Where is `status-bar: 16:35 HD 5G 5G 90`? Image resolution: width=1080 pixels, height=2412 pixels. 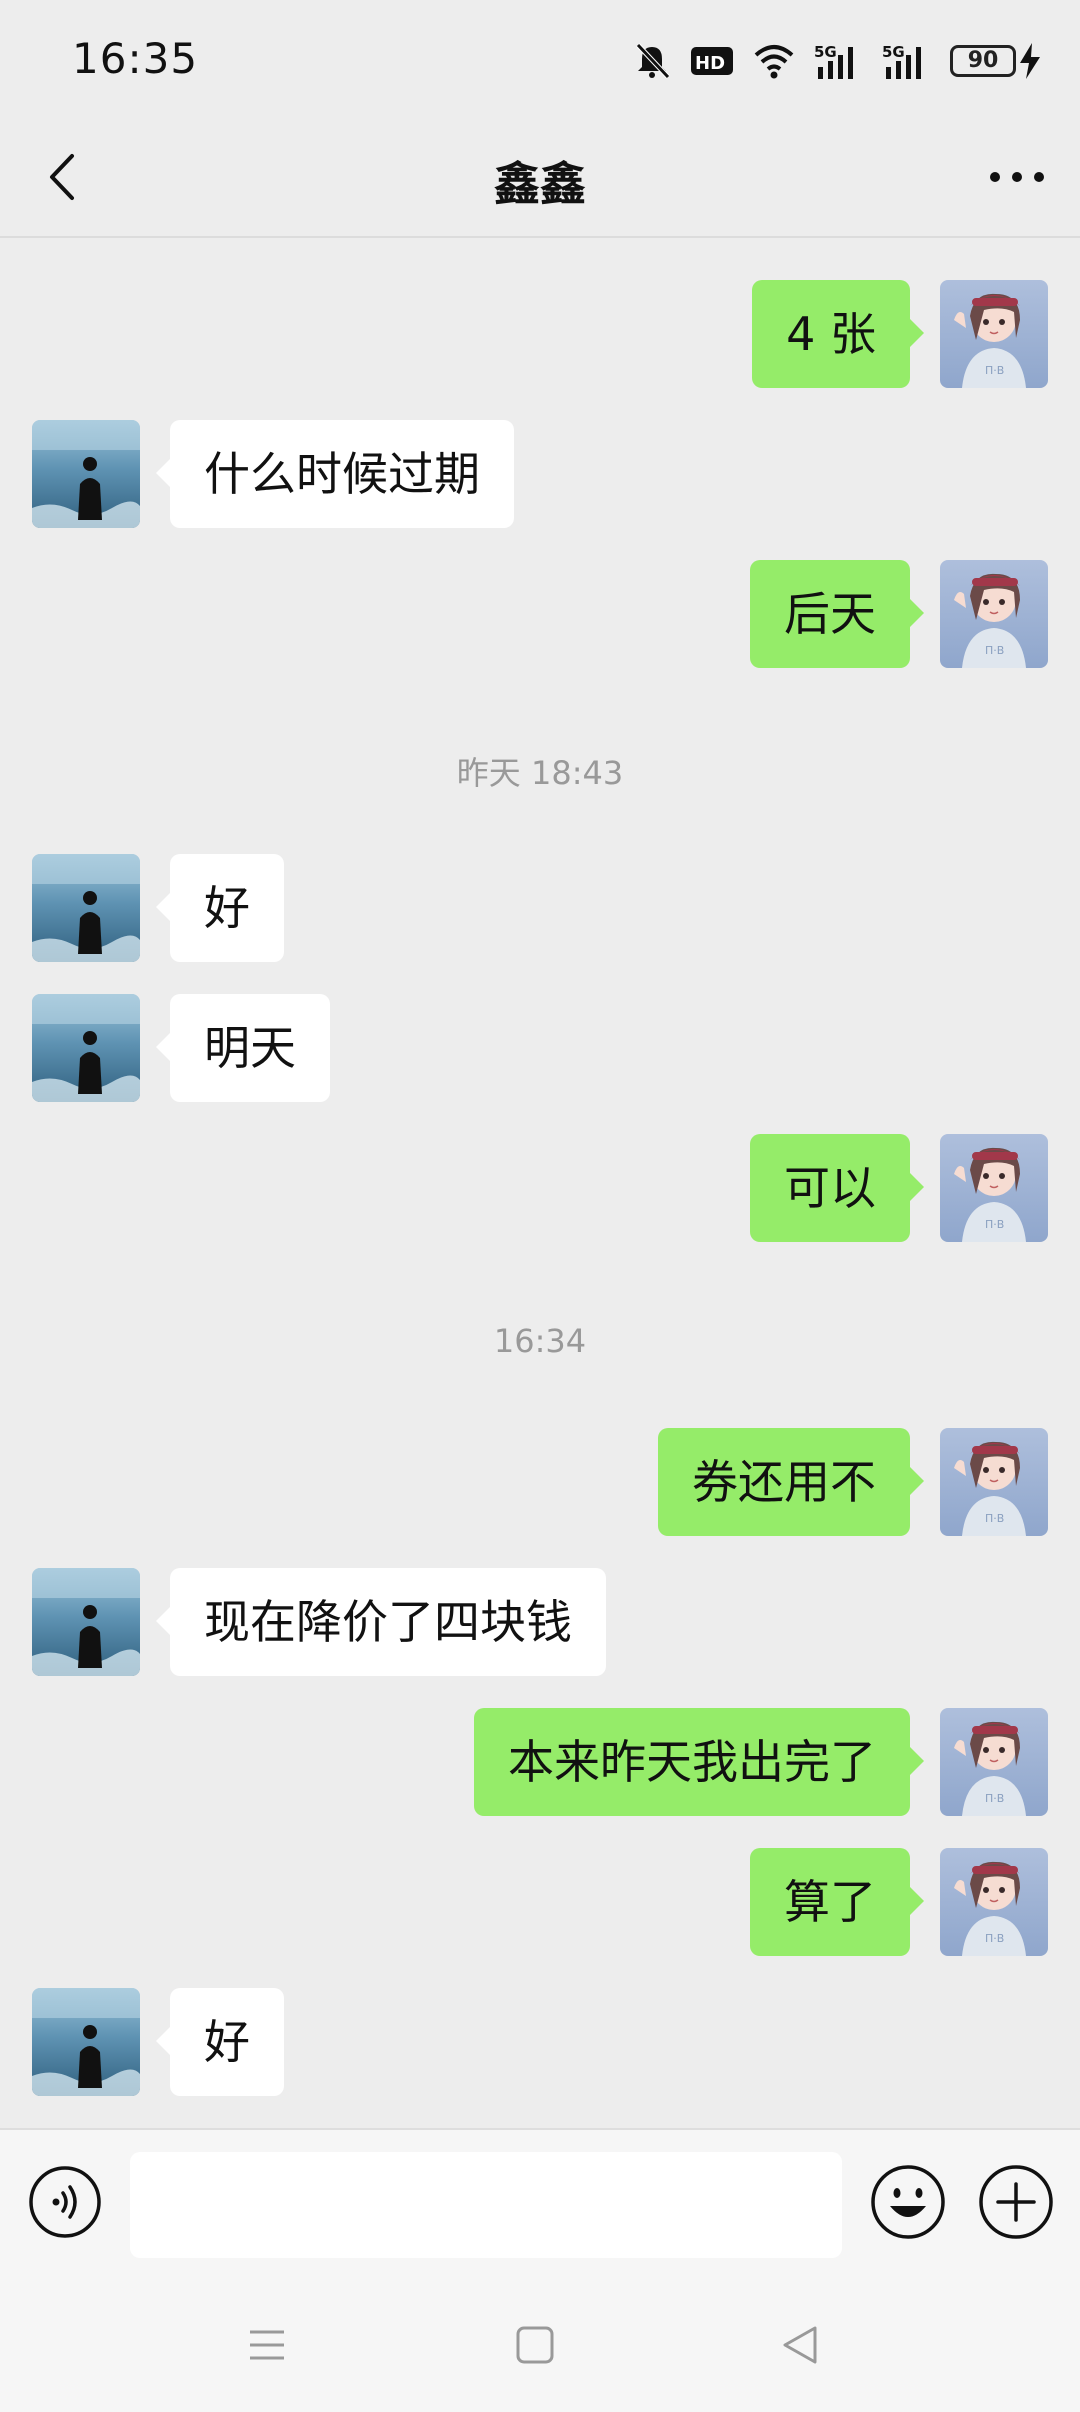 status-bar: 16:35 HD 5G 5G 90 is located at coordinates (540, 60).